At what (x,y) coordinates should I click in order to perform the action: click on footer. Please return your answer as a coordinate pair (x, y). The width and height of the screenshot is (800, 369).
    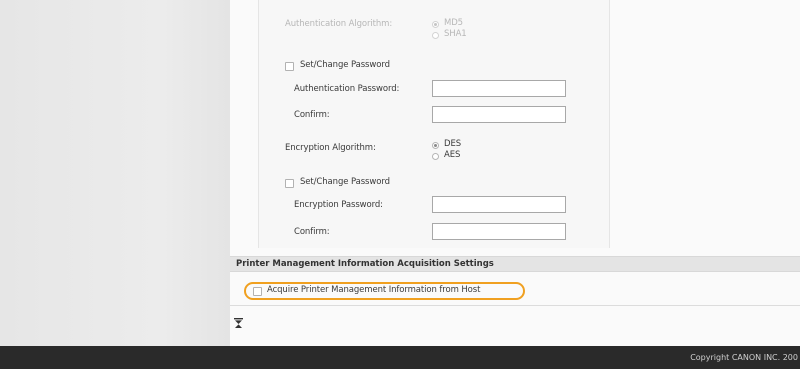
    Looking at the image, I should click on (400, 357).